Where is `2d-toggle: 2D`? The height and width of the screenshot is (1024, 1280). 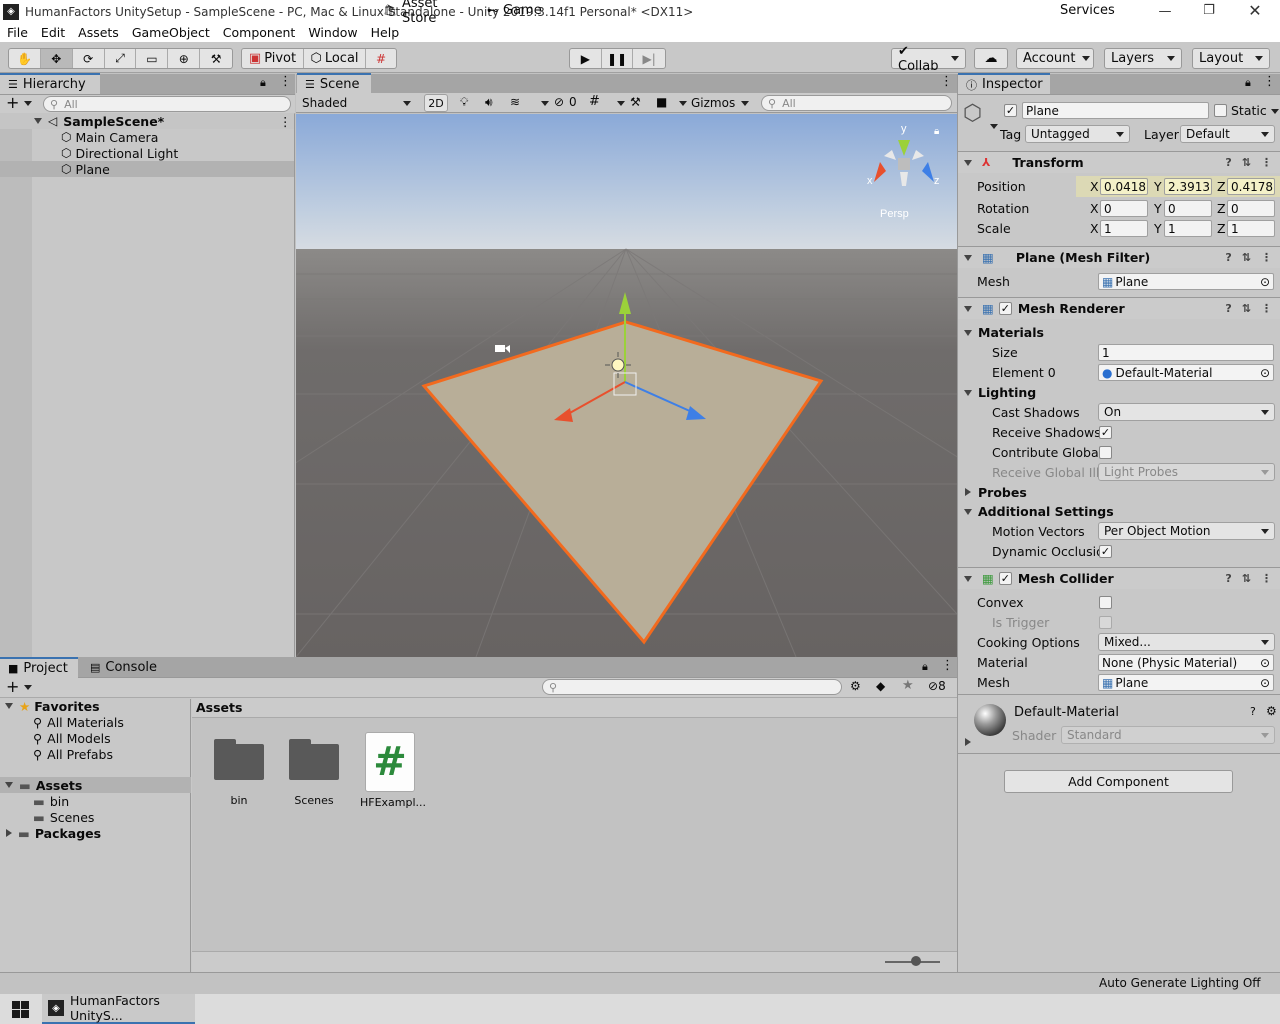 2d-toggle: 2D is located at coordinates (436, 103).